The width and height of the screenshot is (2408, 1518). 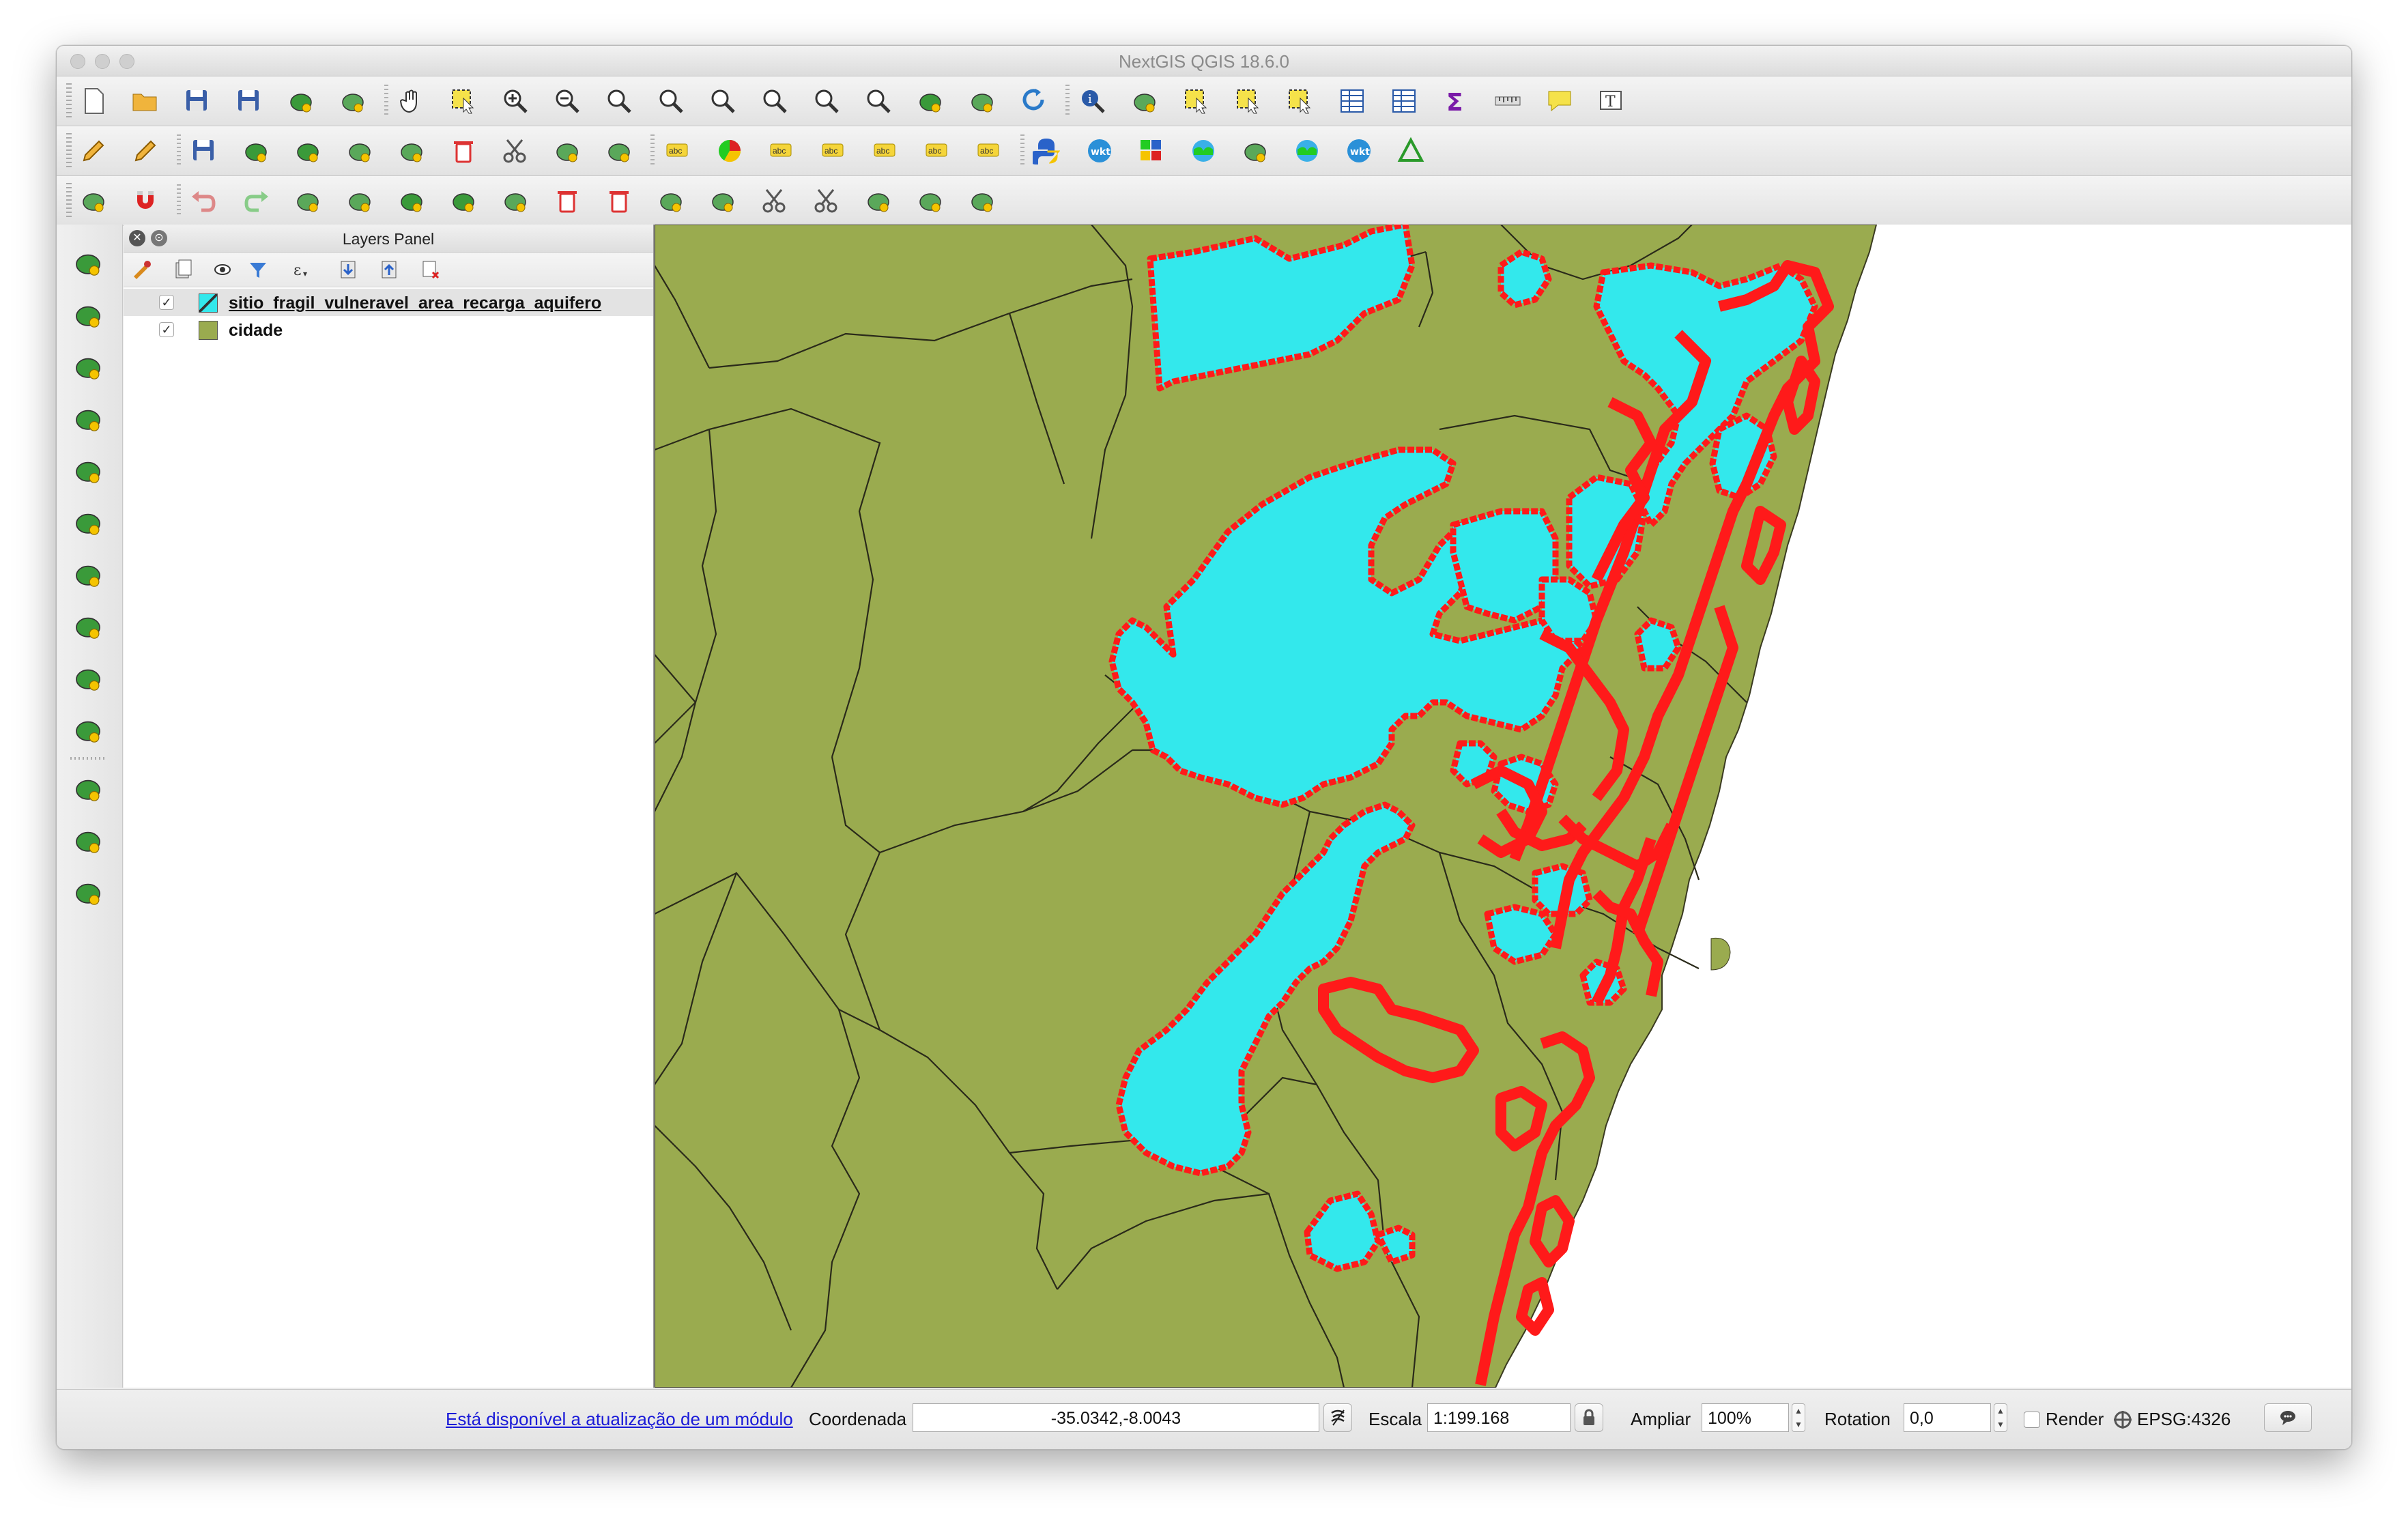 I want to click on map-tips-icon, so click(x=1559, y=101).